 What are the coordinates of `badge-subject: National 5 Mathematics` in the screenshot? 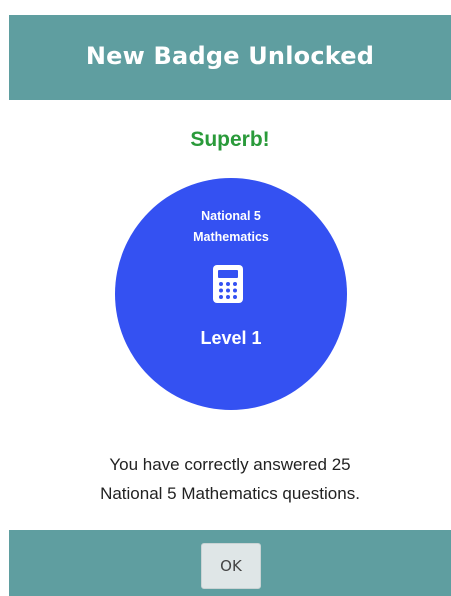 It's located at (231, 227).